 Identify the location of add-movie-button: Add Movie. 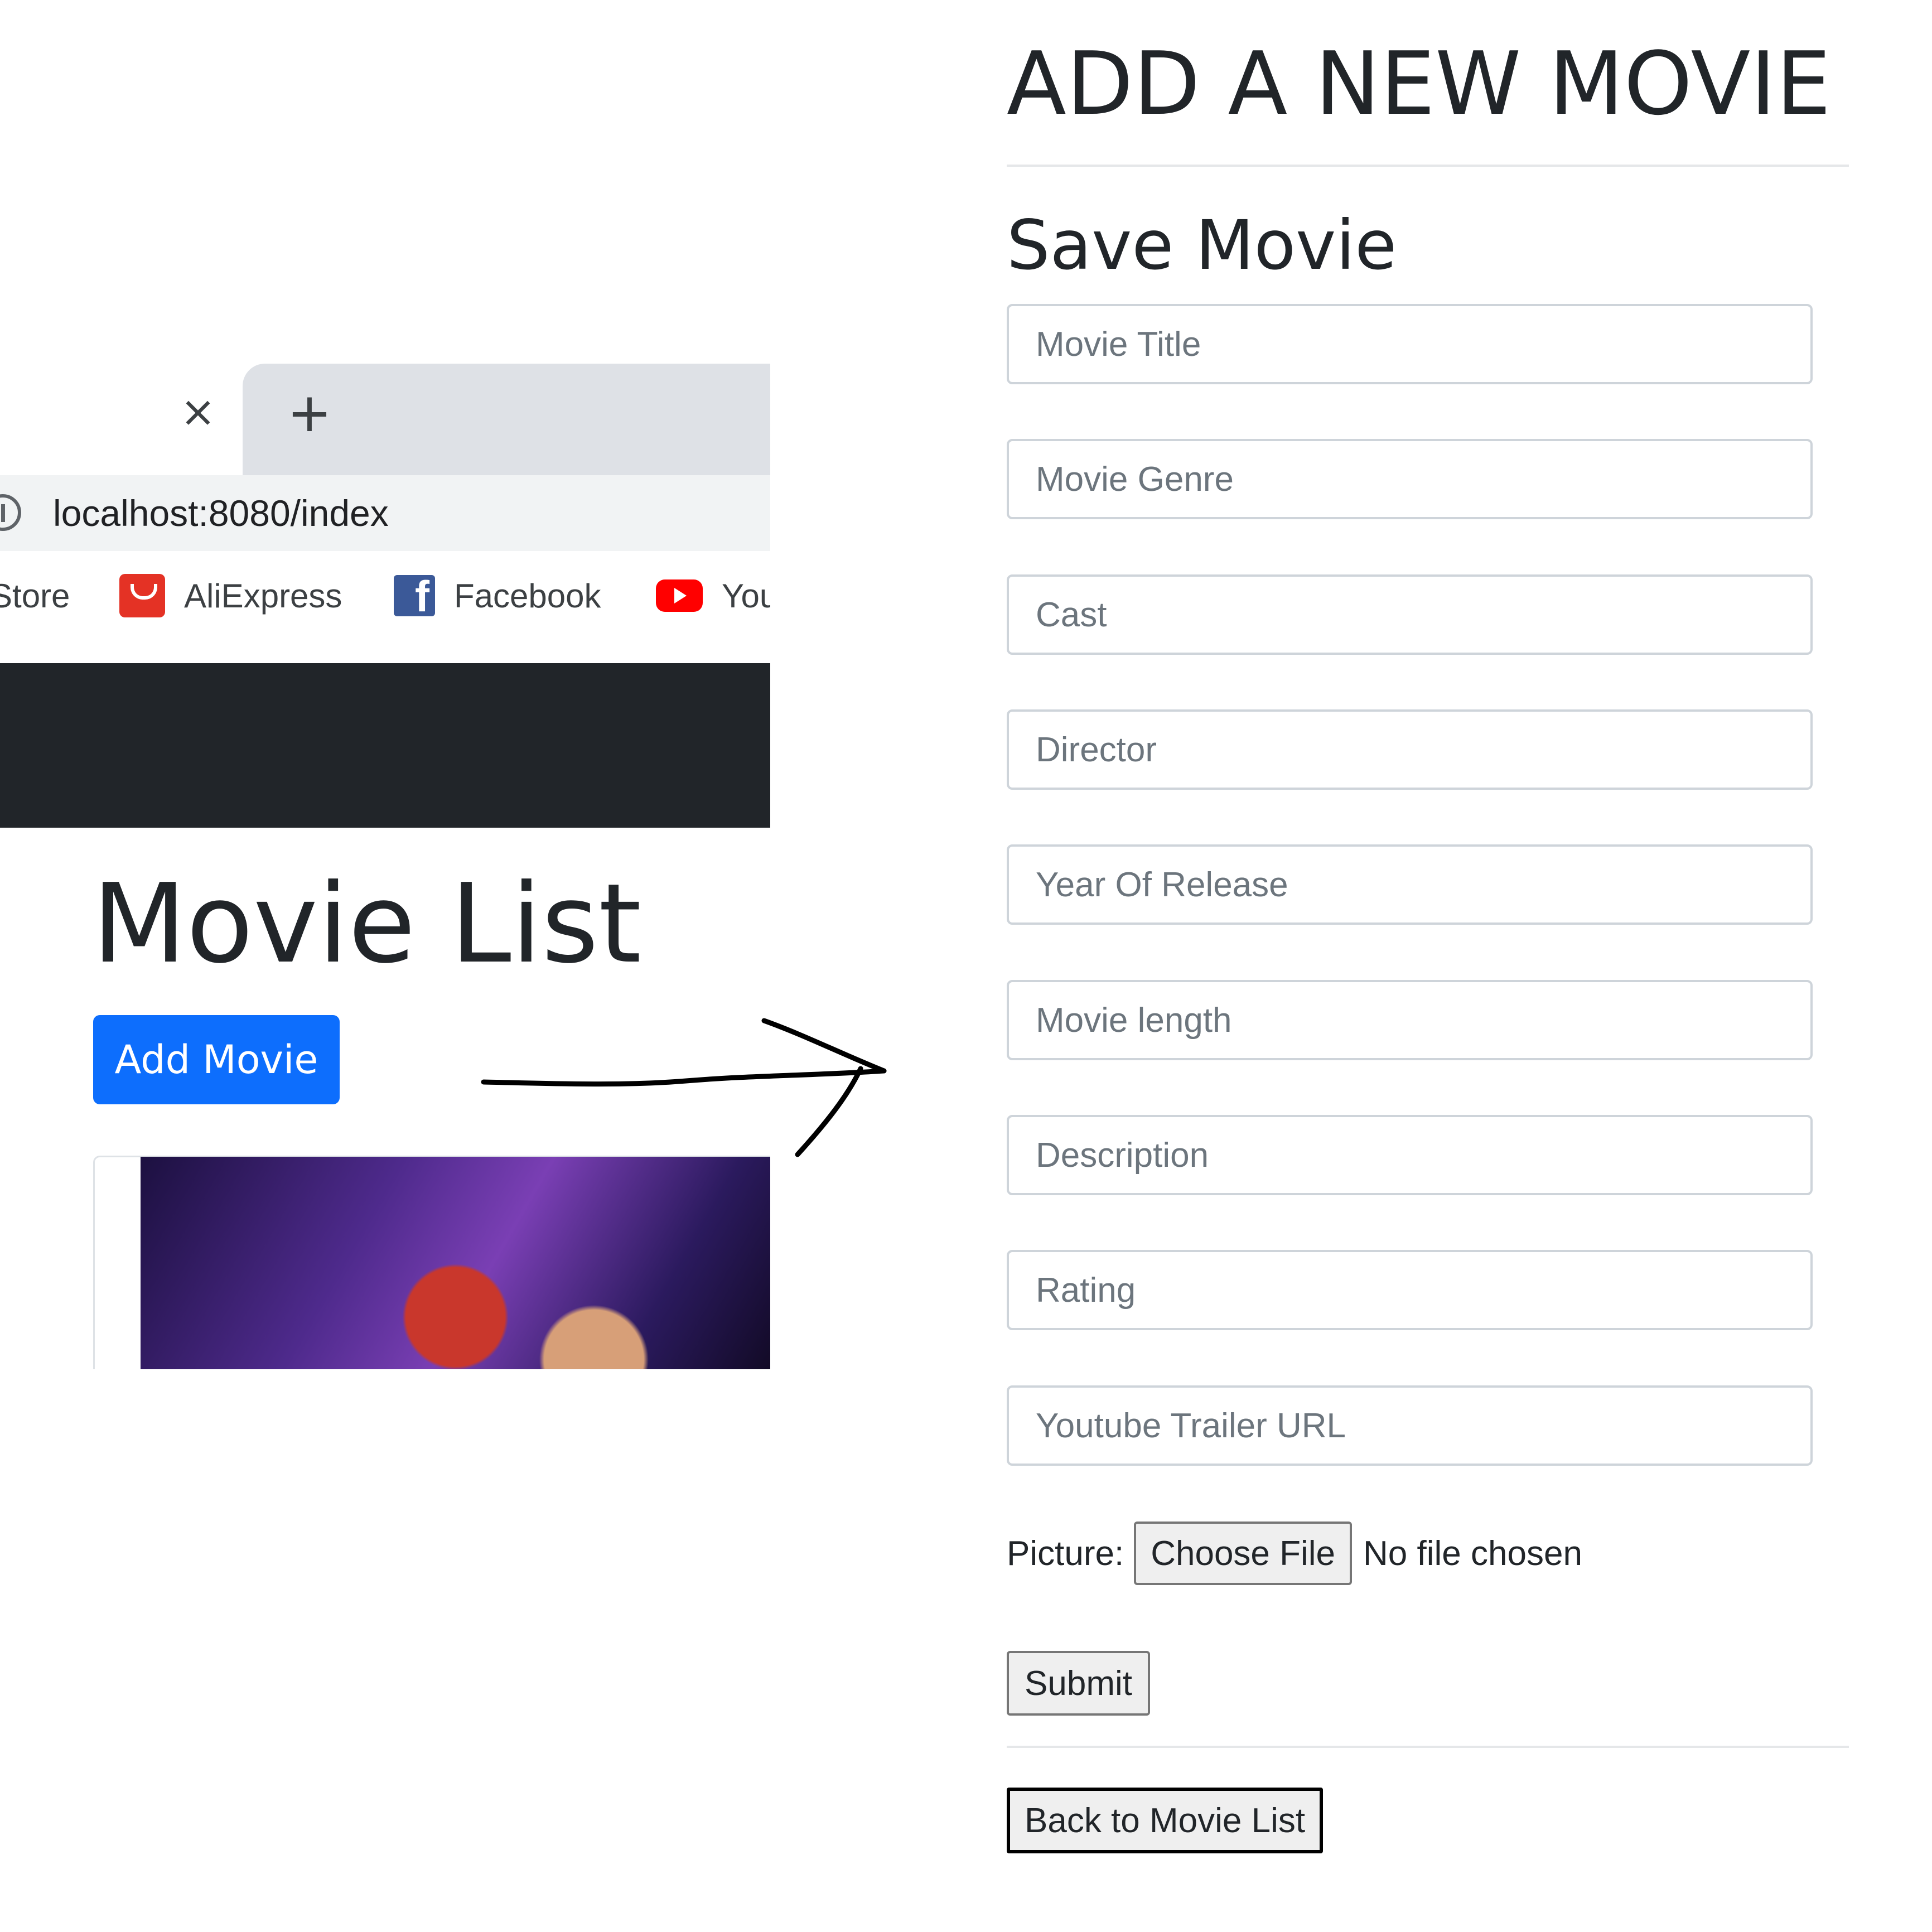
(216, 1059).